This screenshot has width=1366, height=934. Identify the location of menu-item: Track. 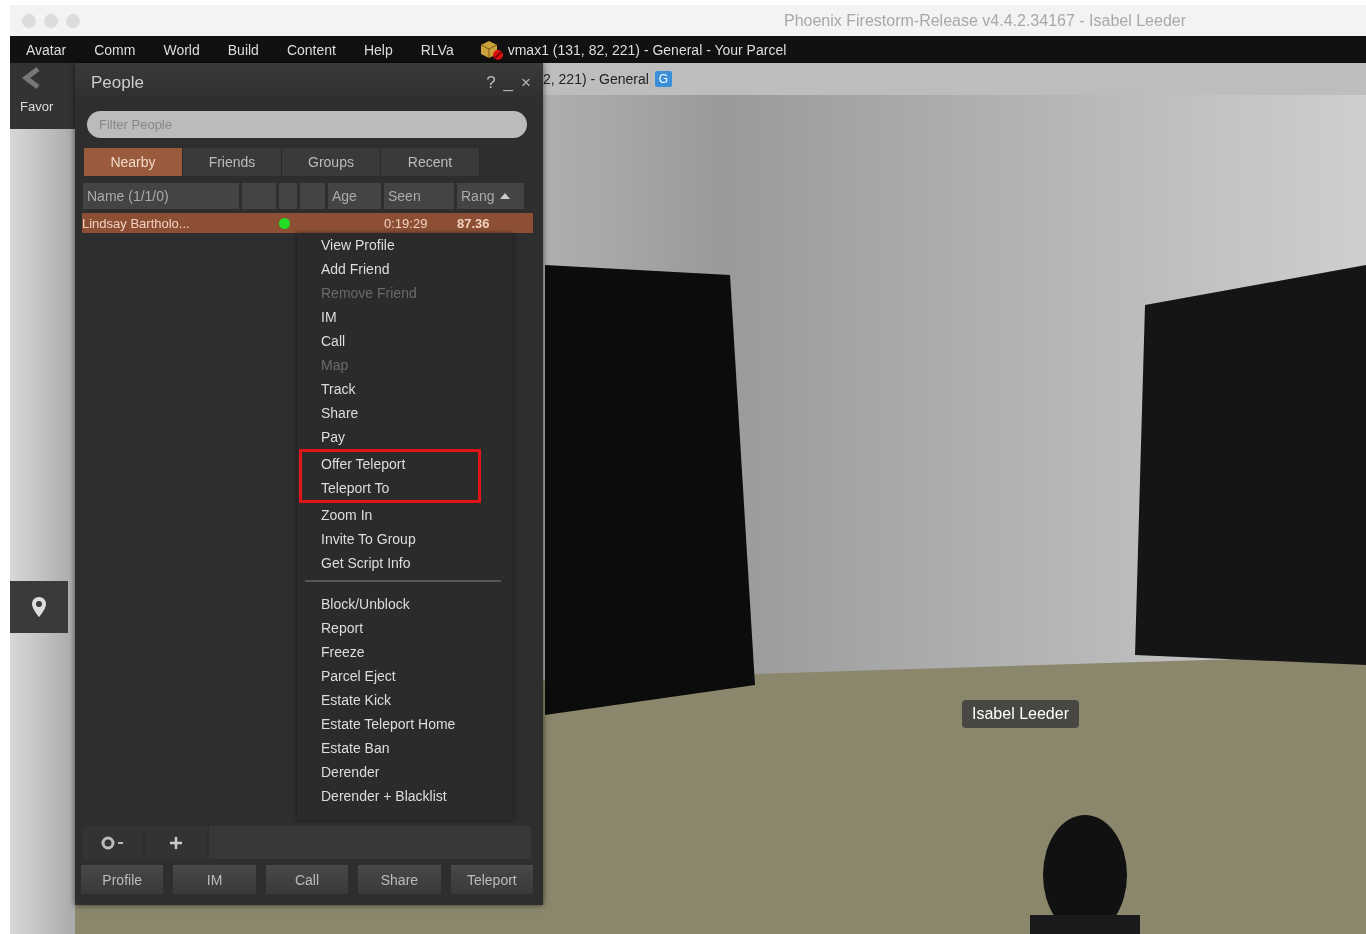
(405, 389).